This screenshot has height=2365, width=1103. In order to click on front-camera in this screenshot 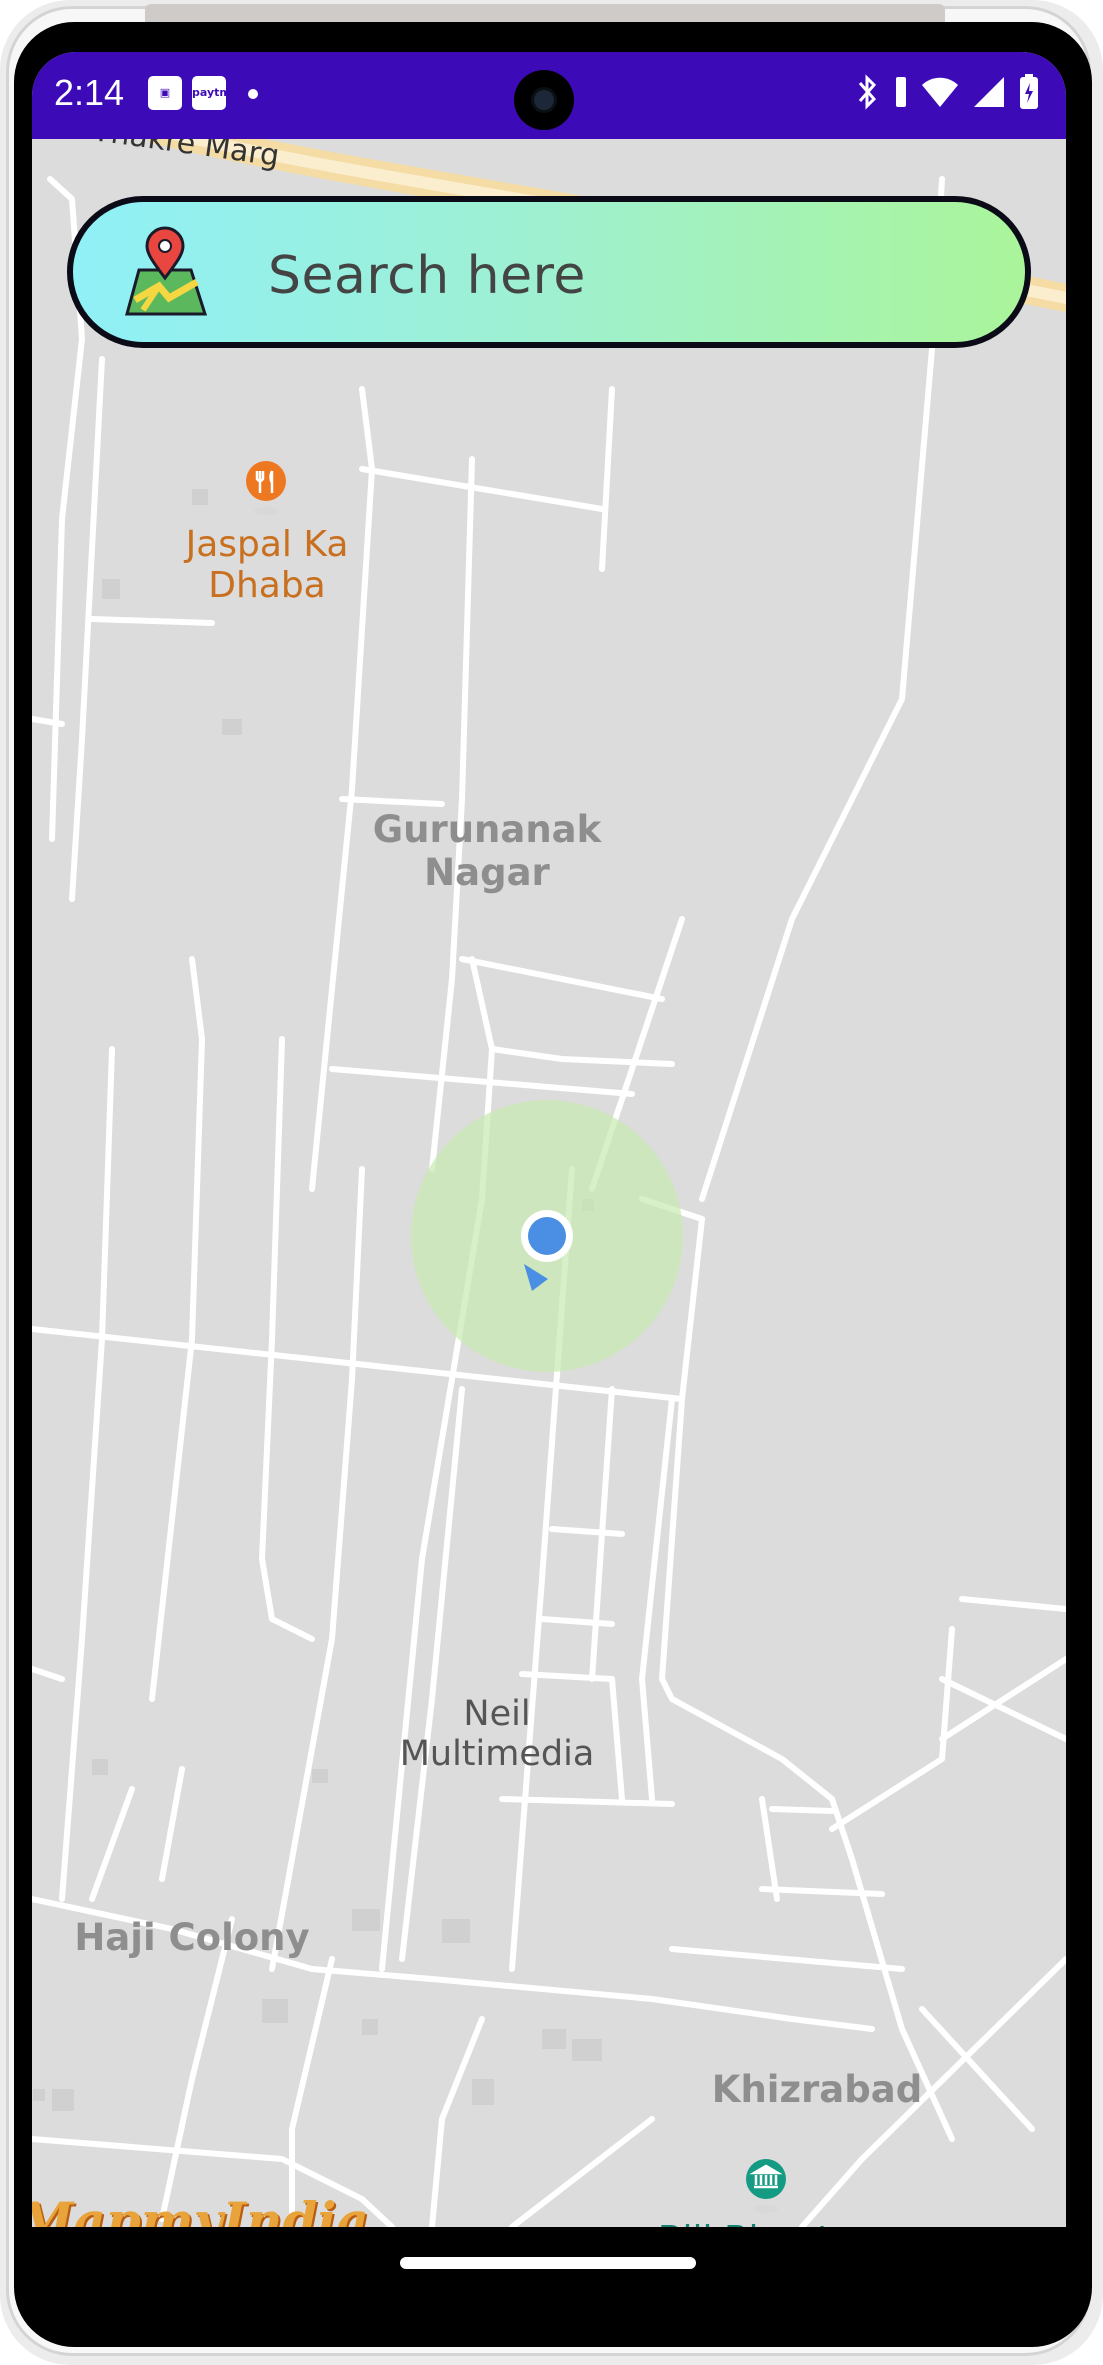, I will do `click(544, 100)`.